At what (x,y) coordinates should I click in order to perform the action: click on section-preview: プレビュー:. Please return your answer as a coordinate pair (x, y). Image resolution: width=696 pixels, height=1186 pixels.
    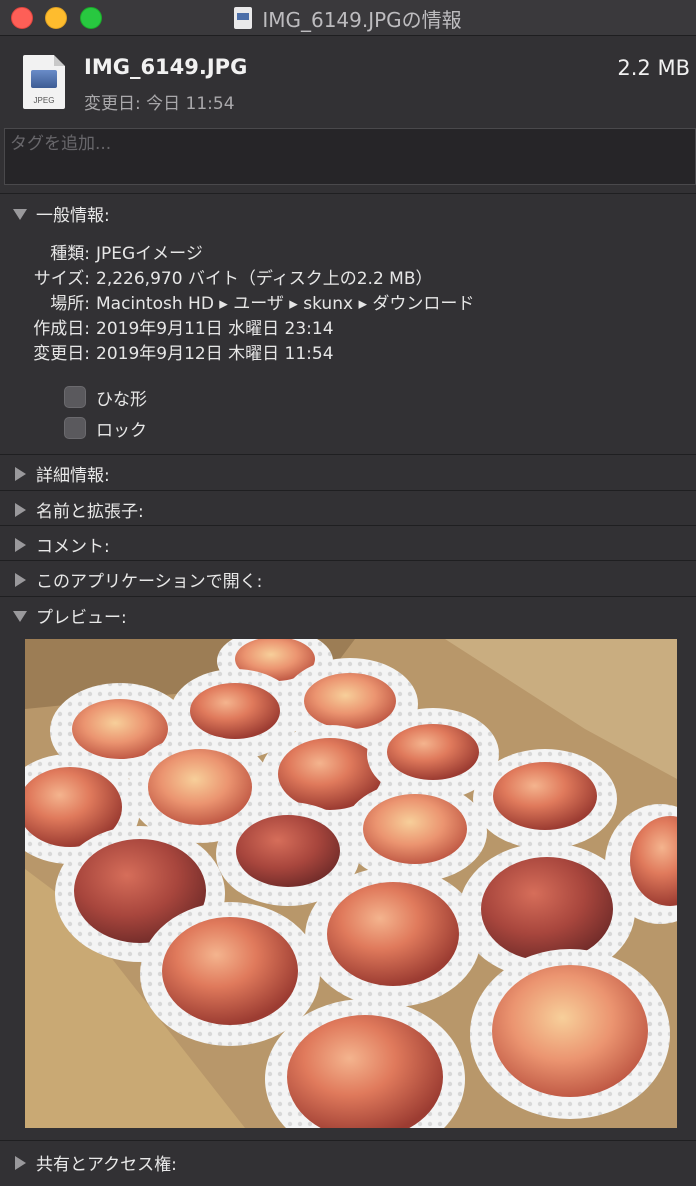
    Looking at the image, I should click on (348, 615).